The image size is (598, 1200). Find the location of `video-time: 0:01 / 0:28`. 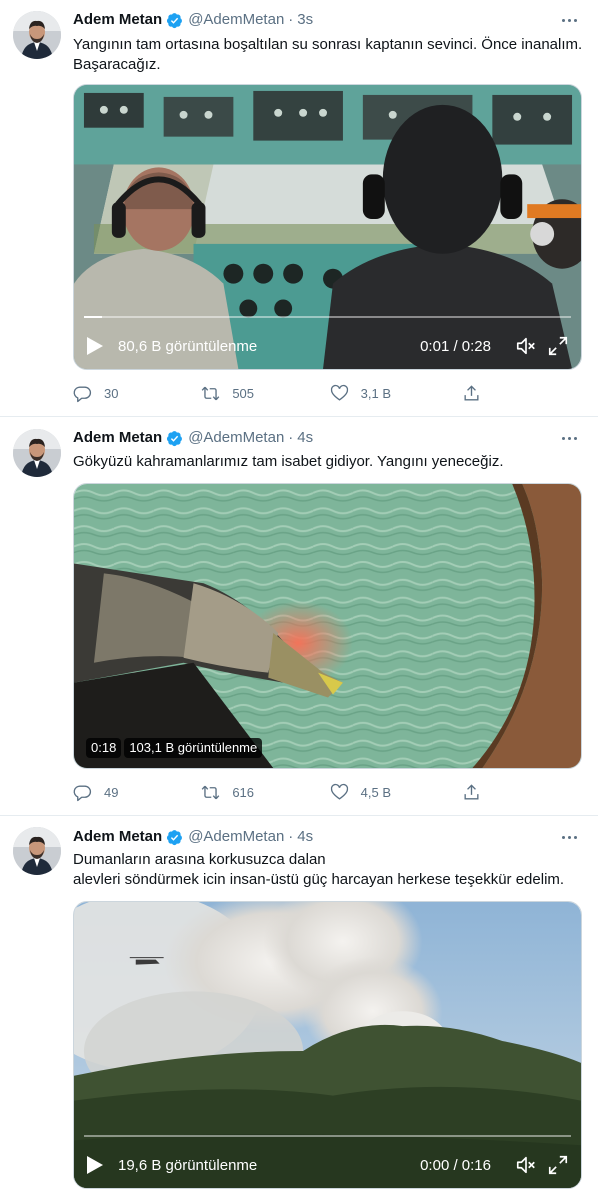

video-time: 0:01 / 0:28 is located at coordinates (455, 346).